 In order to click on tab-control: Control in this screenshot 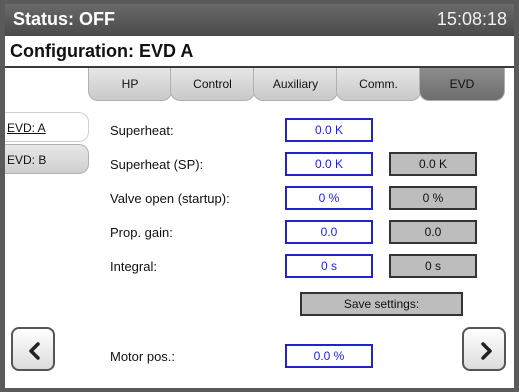, I will do `click(212, 84)`.